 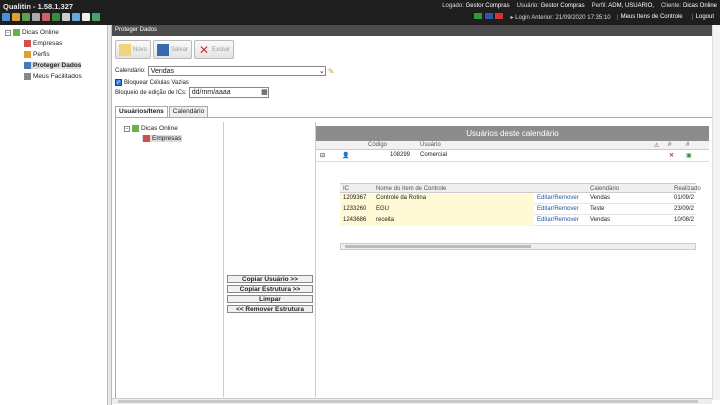 I want to click on tabs: Usuários/Itens Calendário, so click(x=162, y=111).